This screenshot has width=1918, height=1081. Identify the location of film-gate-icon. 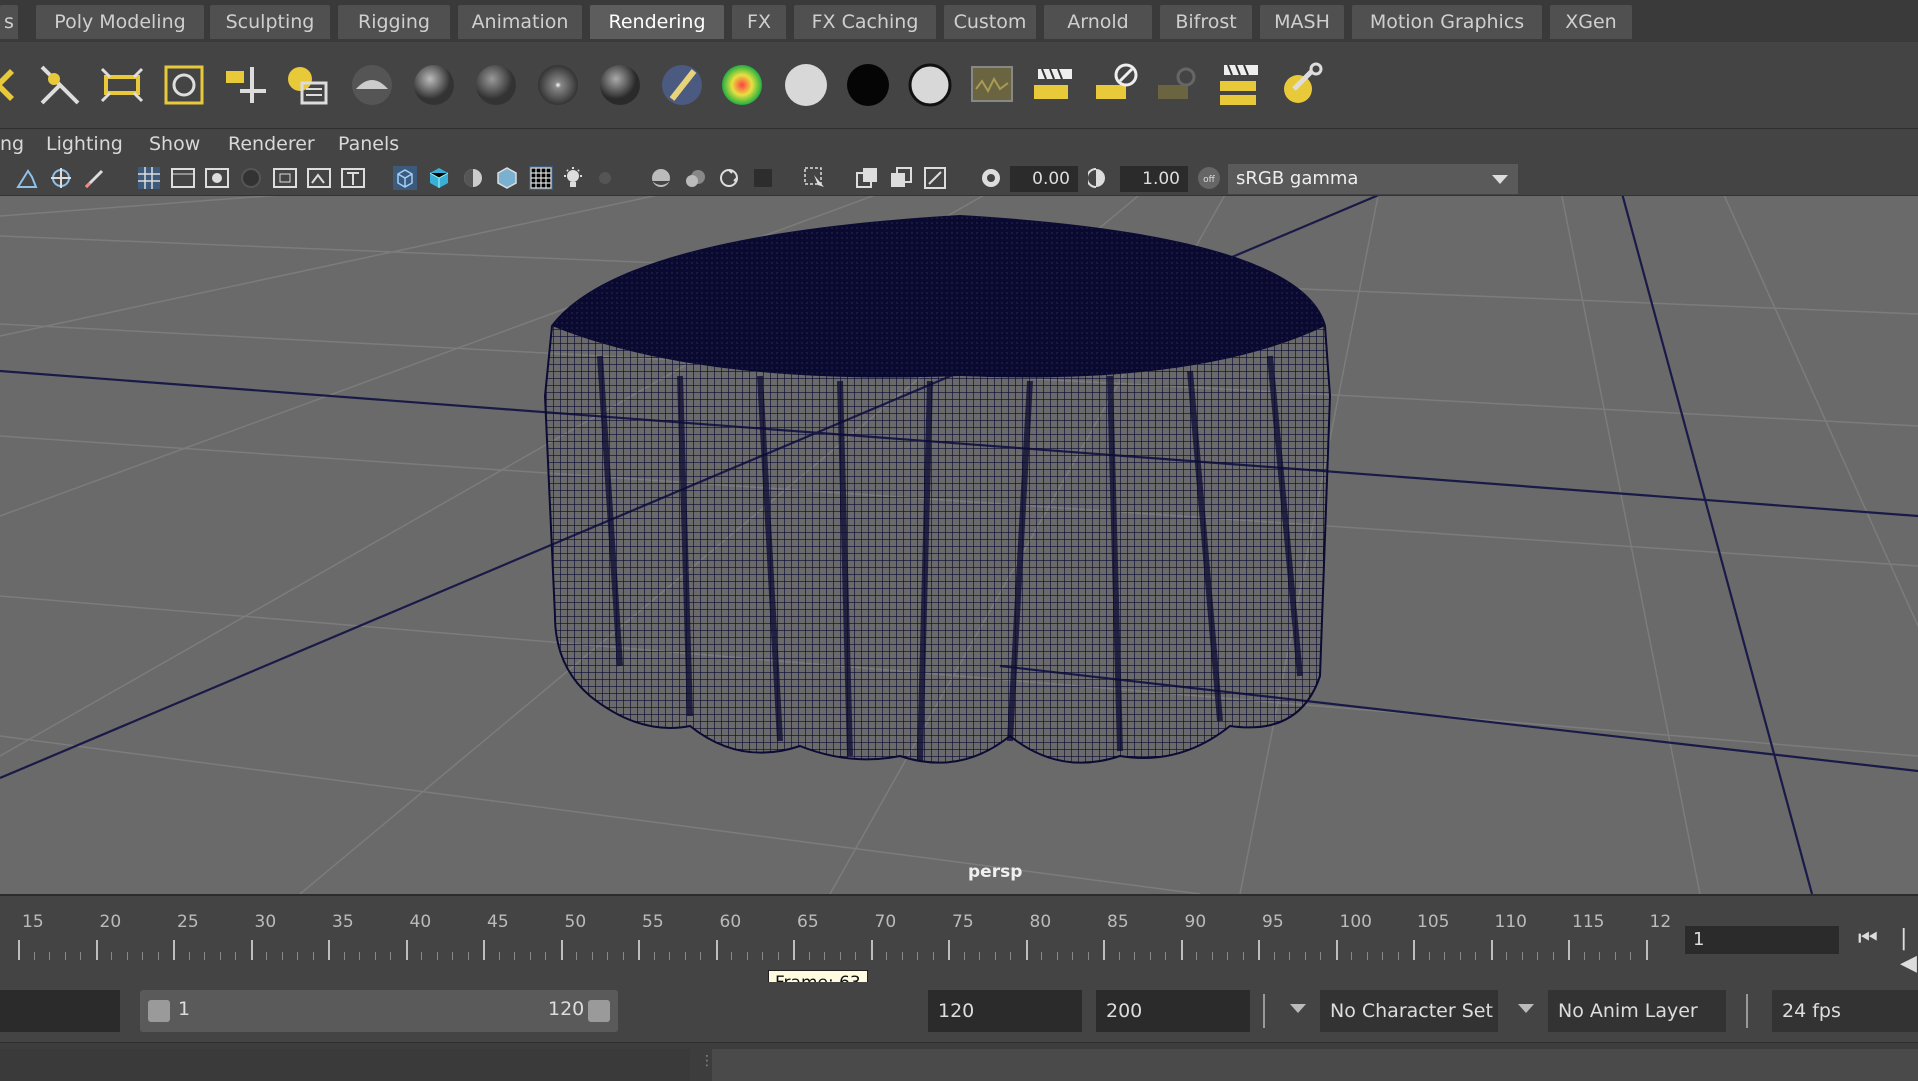
(183, 178).